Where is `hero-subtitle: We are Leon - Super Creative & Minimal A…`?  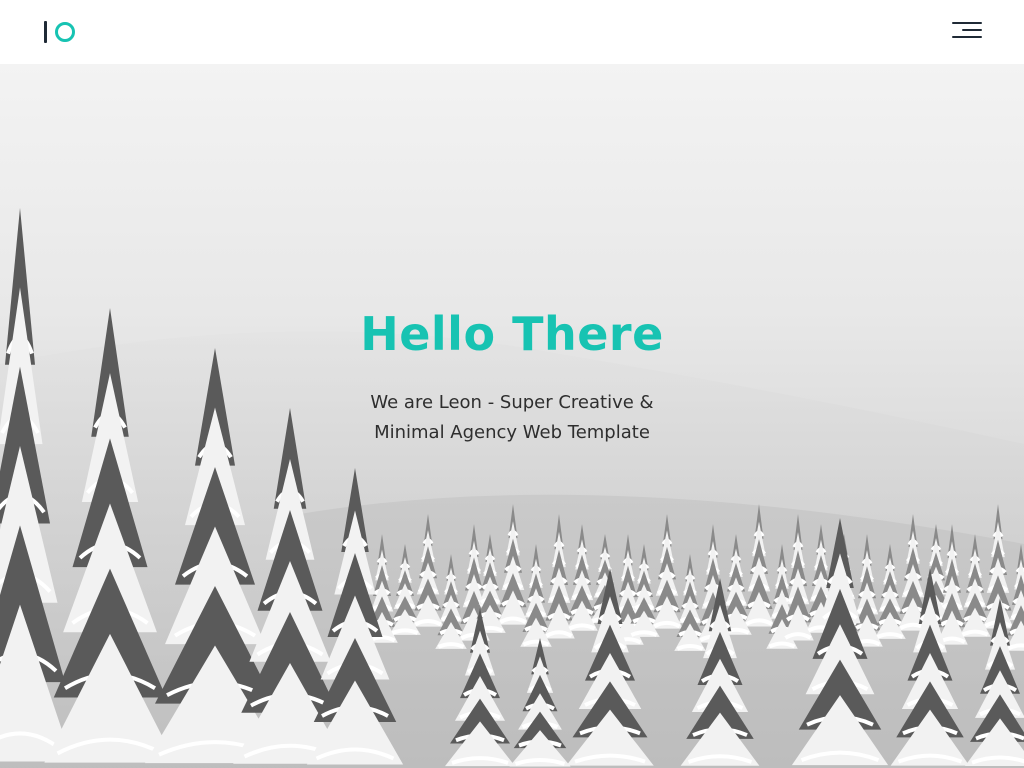
hero-subtitle: We are Leon - Super Creative & Minimal A… is located at coordinates (512, 418).